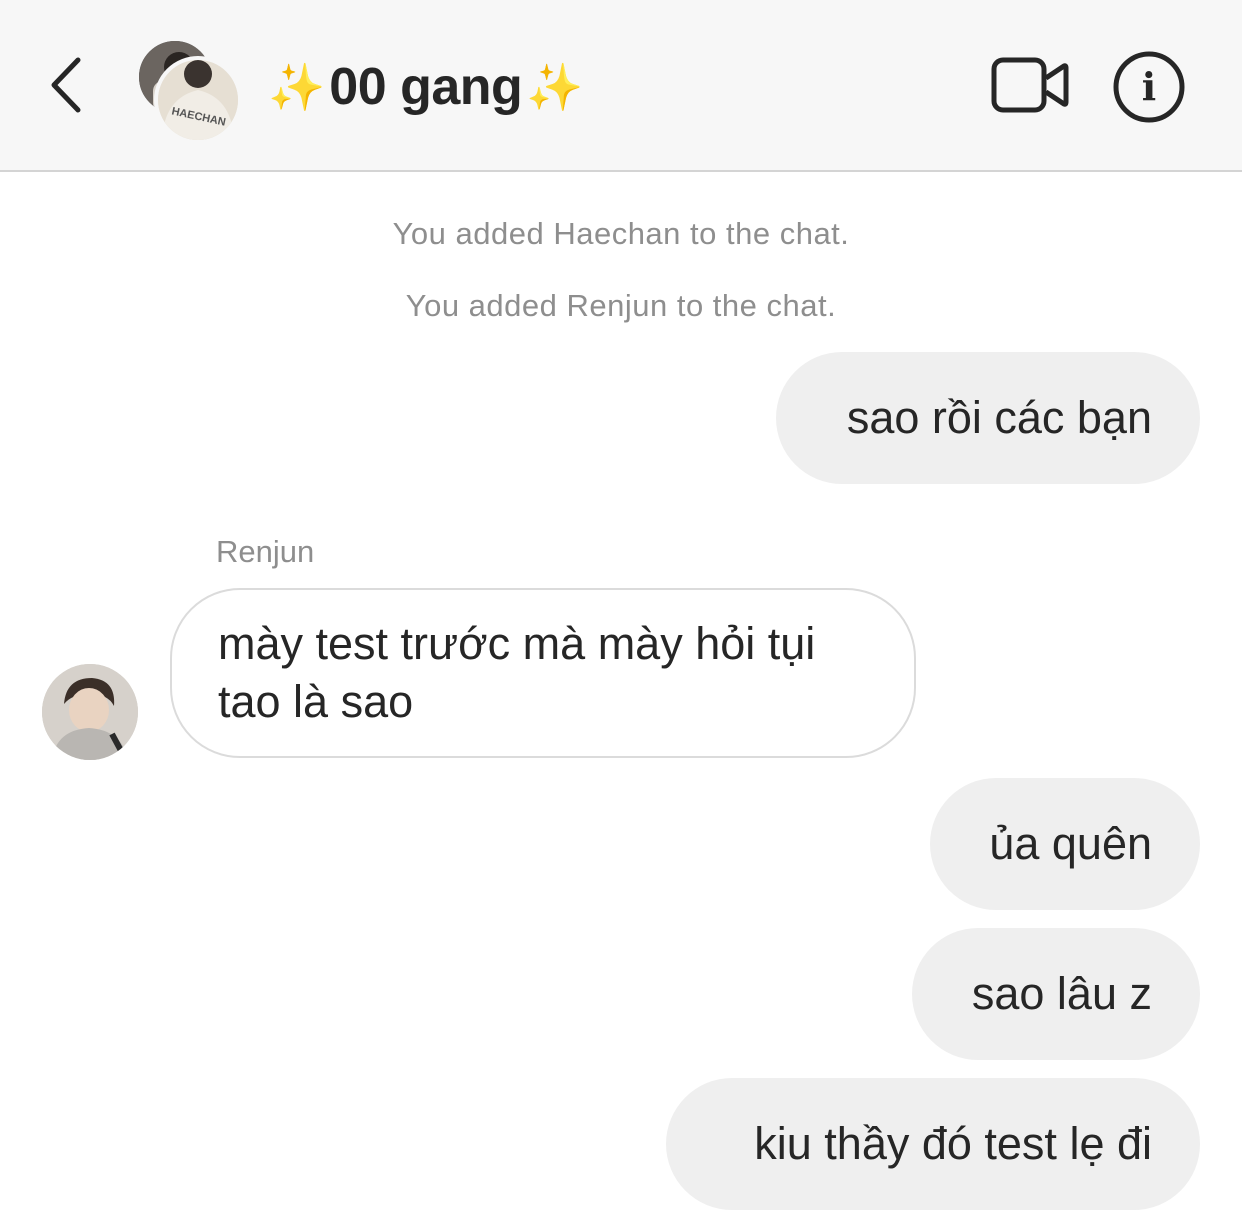 This screenshot has width=1242, height=1225. What do you see at coordinates (265, 551) in the screenshot?
I see `sender-name: Renjun` at bounding box center [265, 551].